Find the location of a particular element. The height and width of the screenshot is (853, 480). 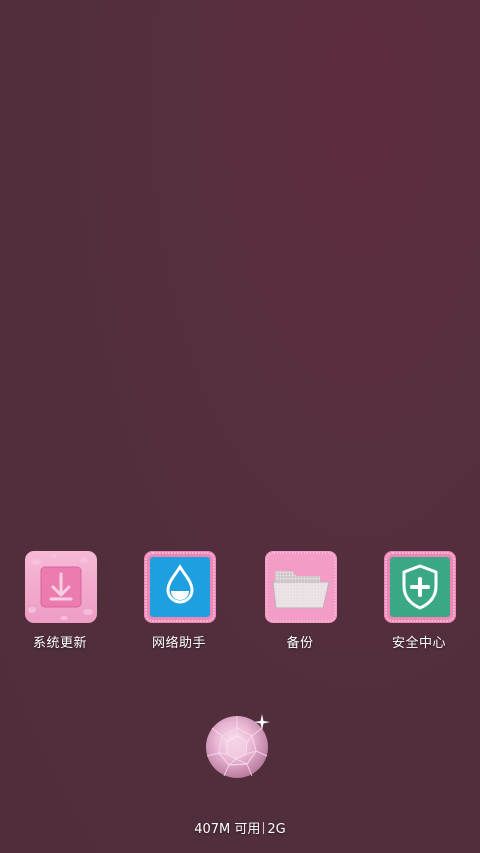

app-row: 系统更新 网络助手 备份 安全中心 is located at coordinates (240, 605).